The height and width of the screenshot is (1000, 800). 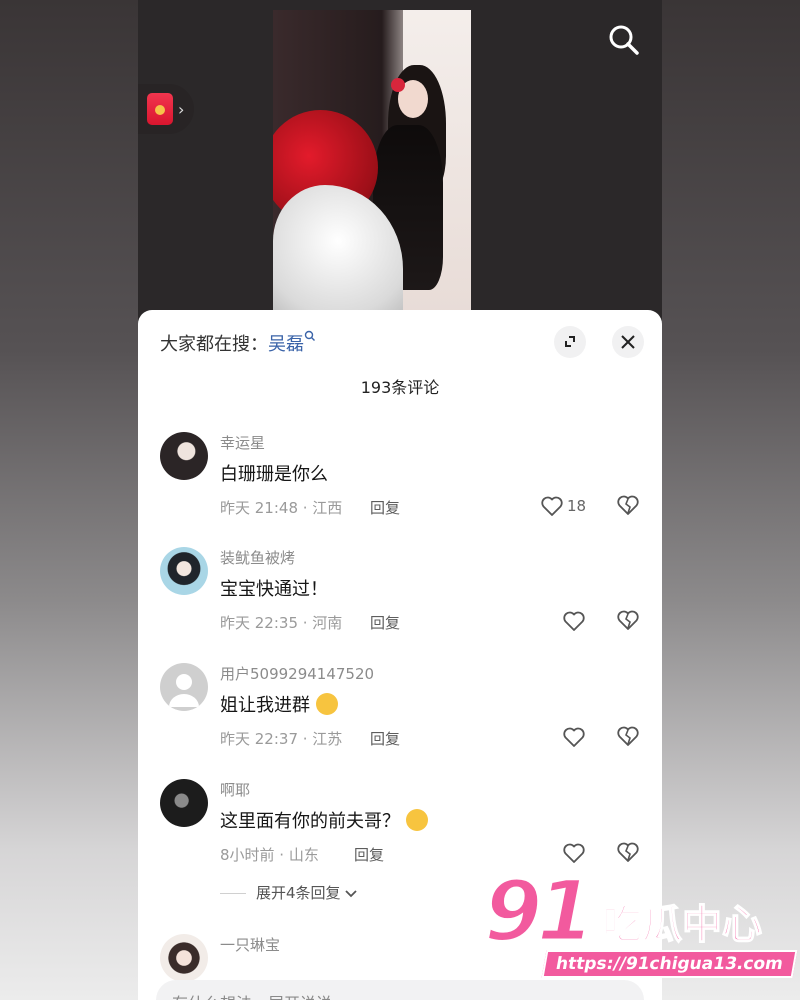 What do you see at coordinates (252, 995) in the screenshot?
I see `comment-input-placeholder: 有什么想法，展开说说` at bounding box center [252, 995].